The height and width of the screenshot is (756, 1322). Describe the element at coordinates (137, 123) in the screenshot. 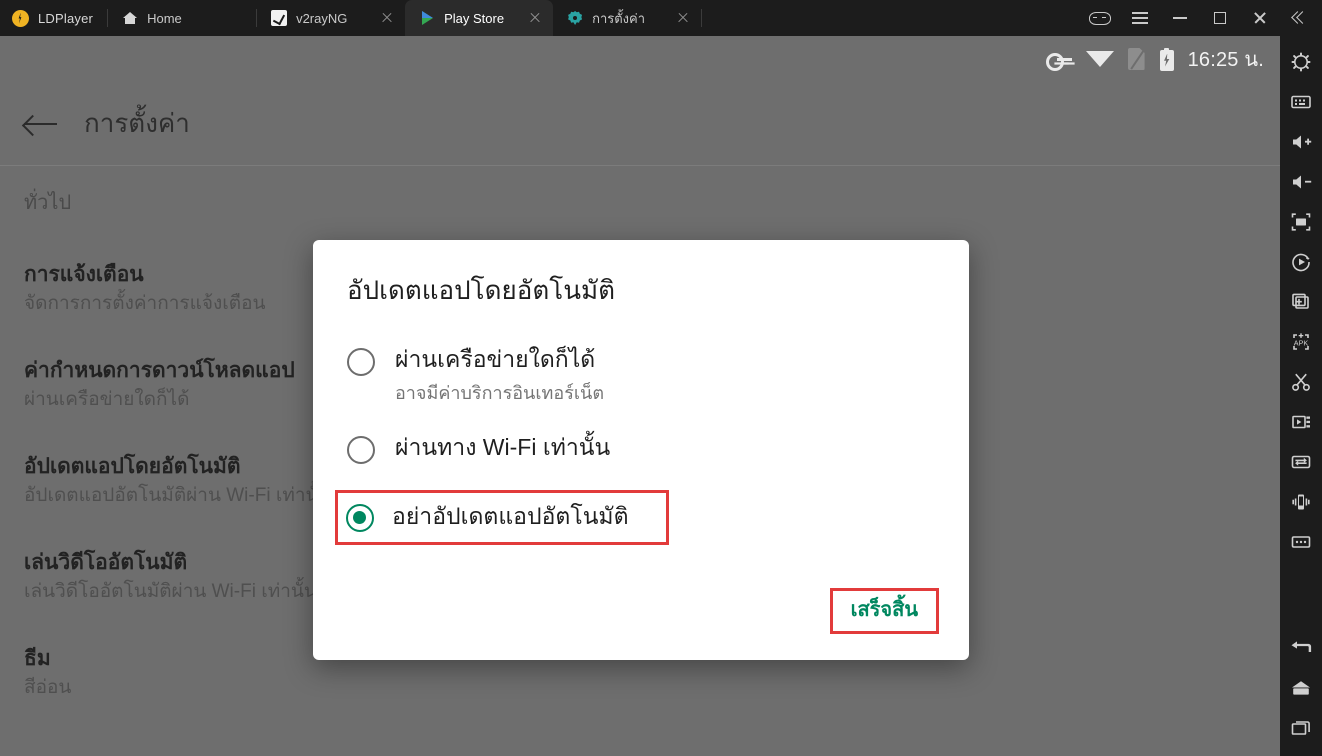

I see `page-title: การตั้งค่า` at that location.